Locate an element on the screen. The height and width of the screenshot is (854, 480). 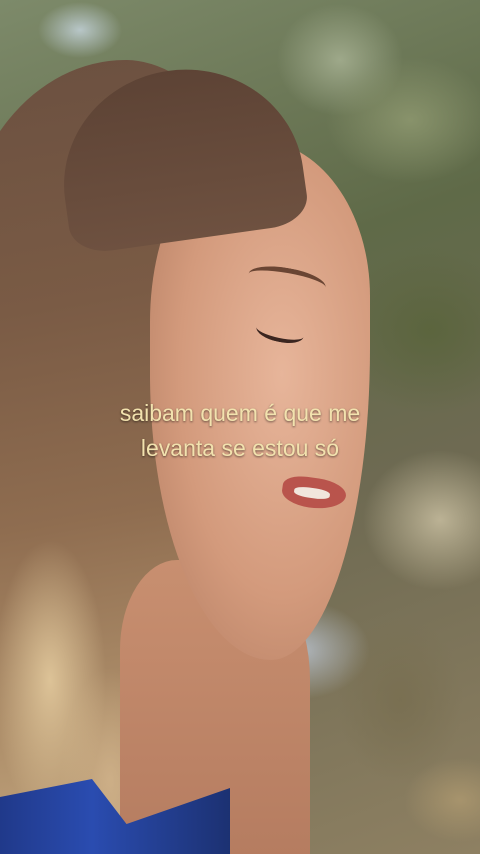
subtitle-line-2: levanta se estou só is located at coordinates (240, 448).